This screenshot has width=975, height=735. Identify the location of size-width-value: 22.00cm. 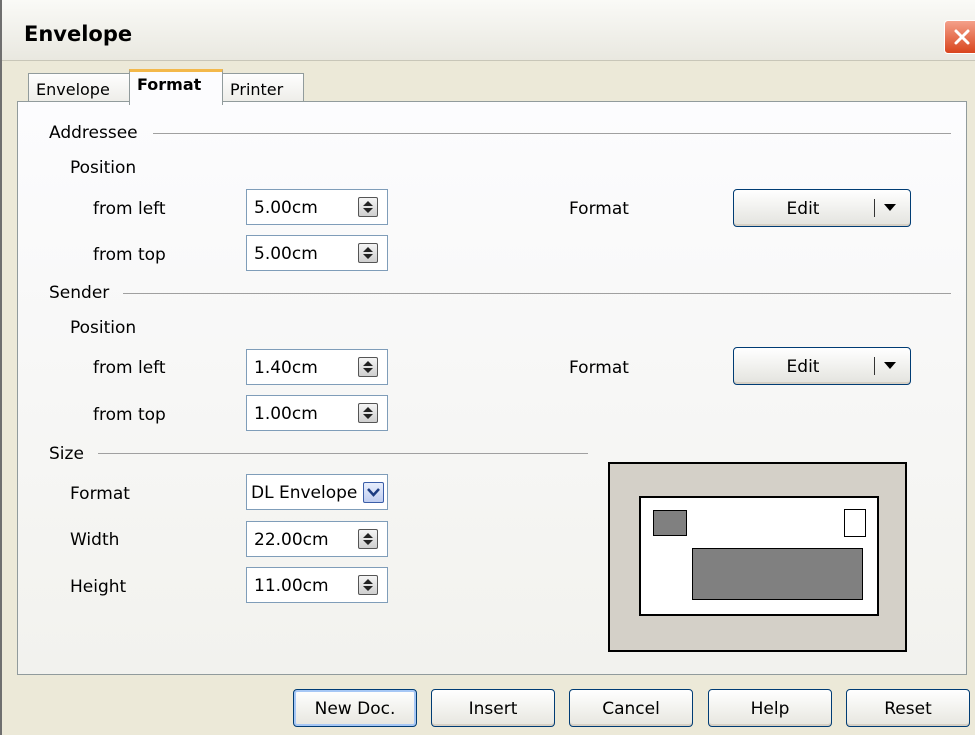
(291, 540).